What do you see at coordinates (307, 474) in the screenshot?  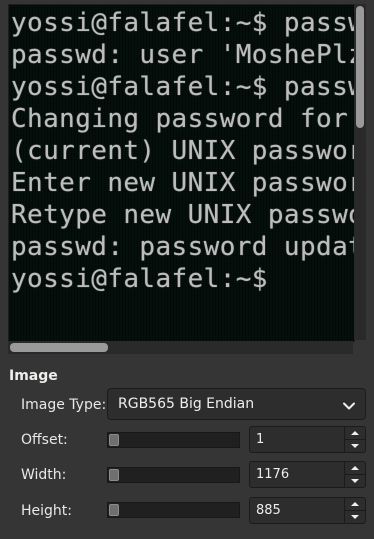 I see `width-spinbox: 1176` at bounding box center [307, 474].